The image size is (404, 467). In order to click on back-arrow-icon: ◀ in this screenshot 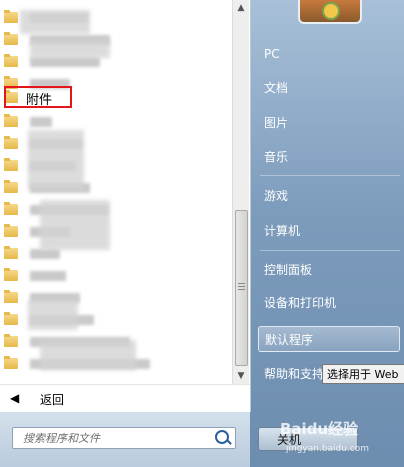, I will do `click(15, 398)`.